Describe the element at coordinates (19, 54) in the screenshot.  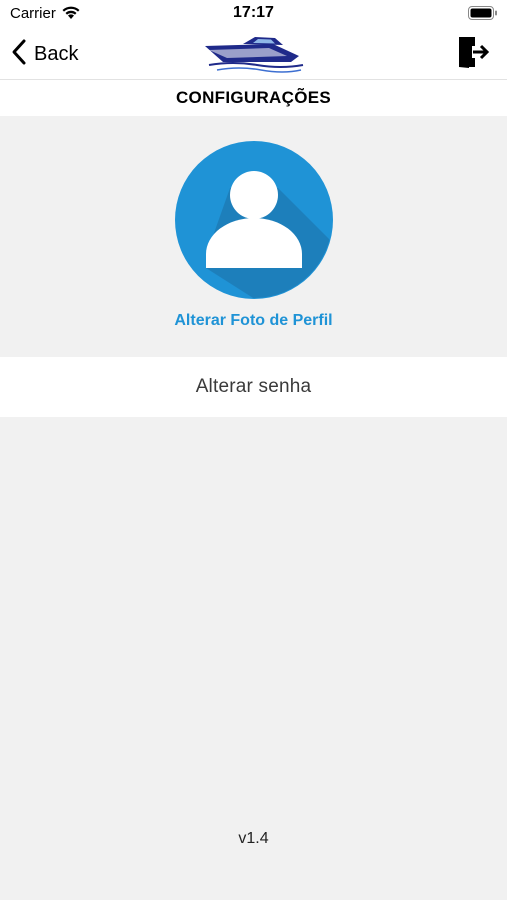
I see `chevron-left-icon` at that location.